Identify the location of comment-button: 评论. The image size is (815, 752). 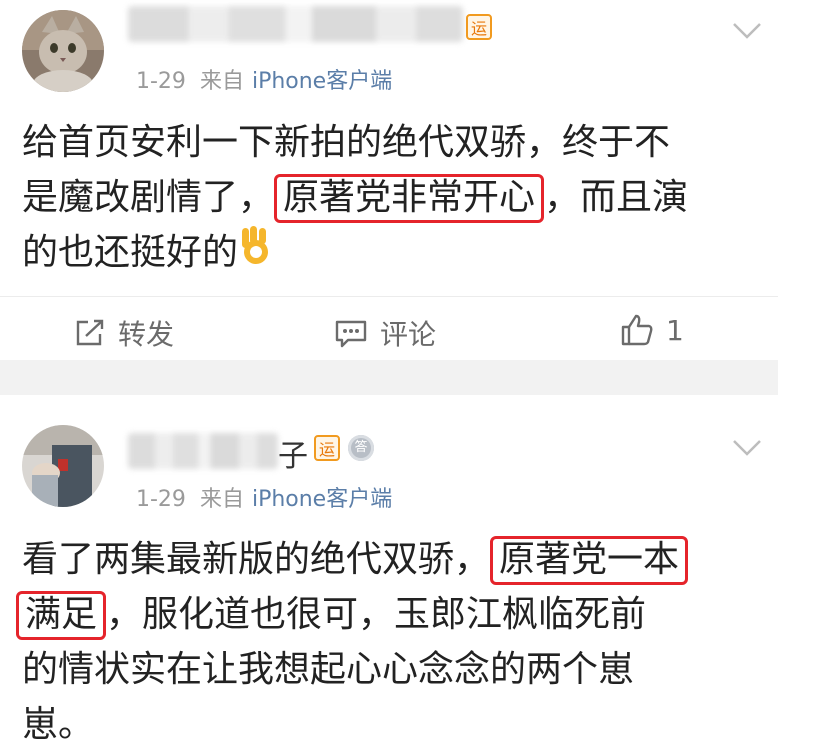
(385, 333).